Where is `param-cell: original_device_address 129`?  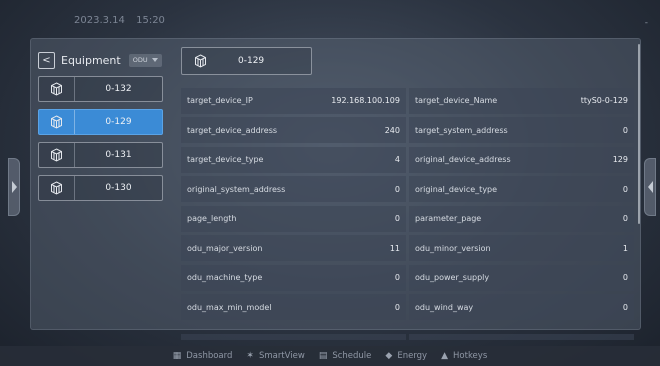 param-cell: original_device_address 129 is located at coordinates (521, 159).